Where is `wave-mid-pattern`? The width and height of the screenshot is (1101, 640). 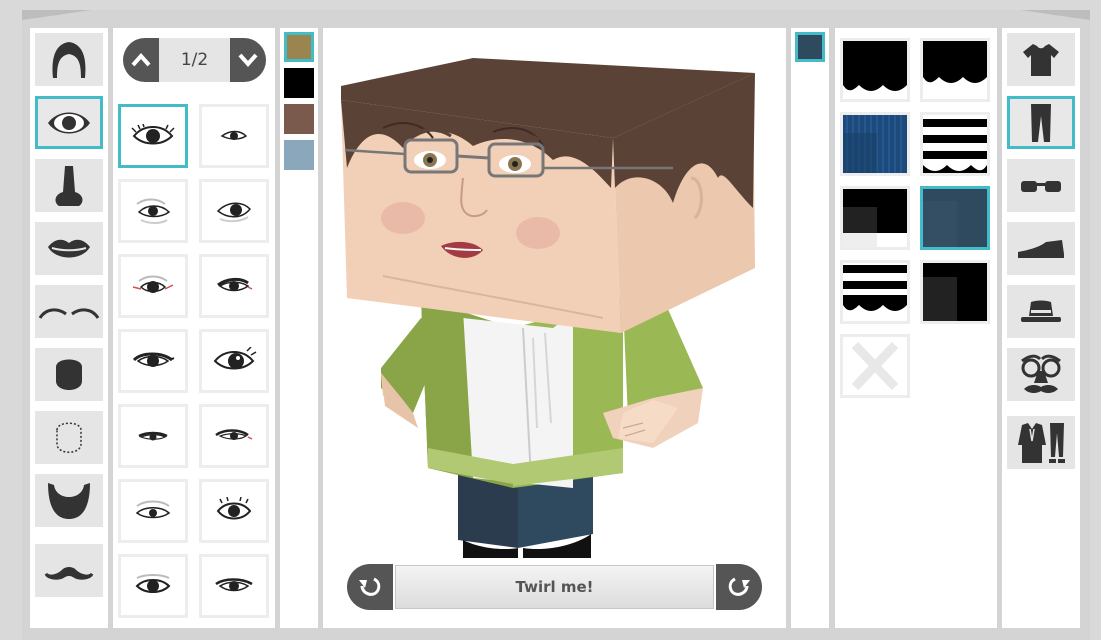
wave-mid-pattern is located at coordinates (955, 70).